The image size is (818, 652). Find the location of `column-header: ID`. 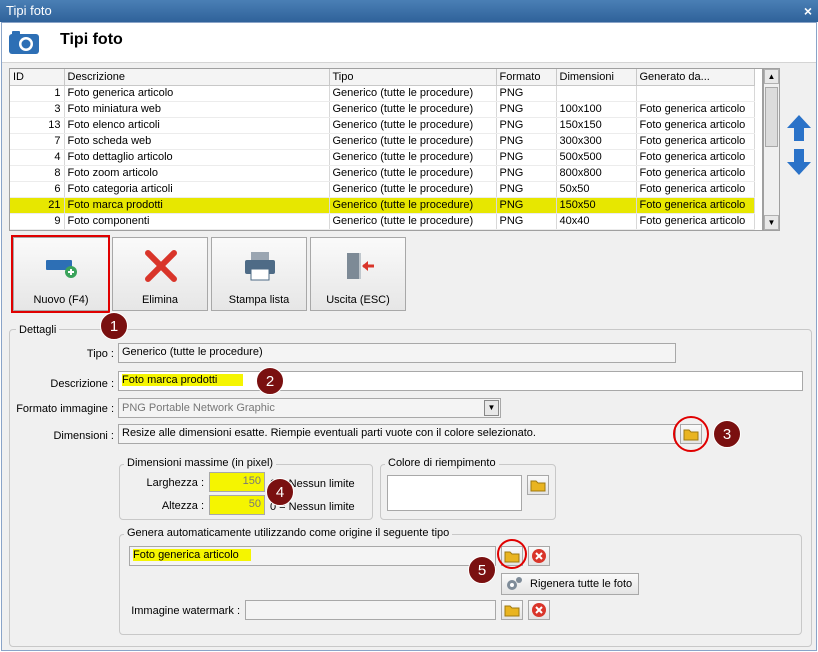

column-header: ID is located at coordinates (37, 77).